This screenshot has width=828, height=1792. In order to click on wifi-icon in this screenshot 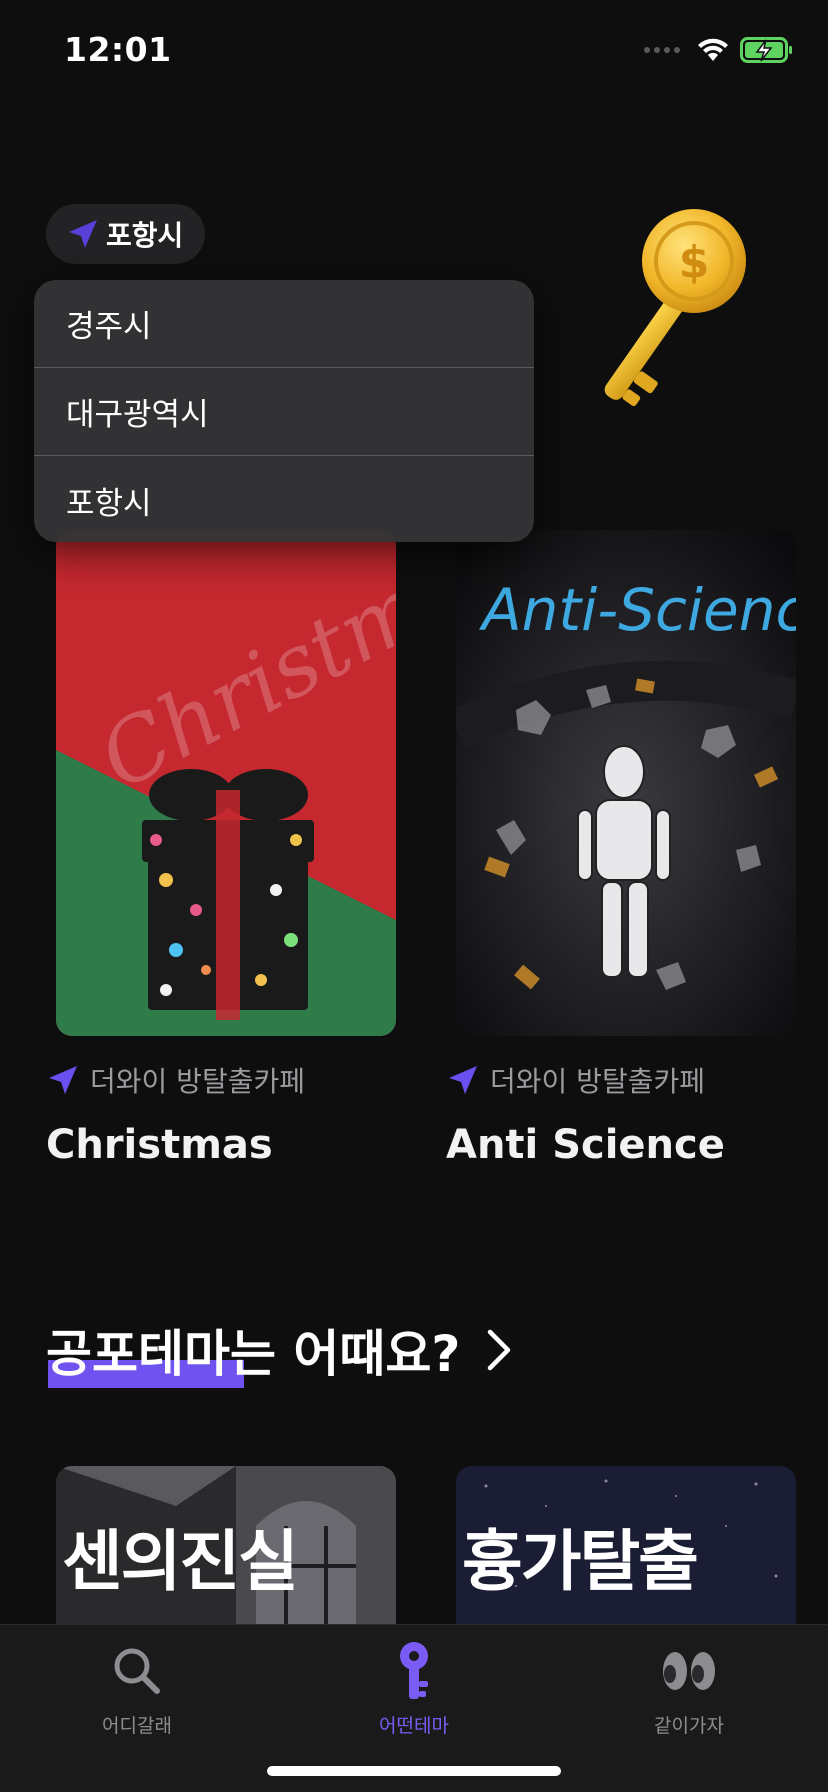, I will do `click(713, 49)`.